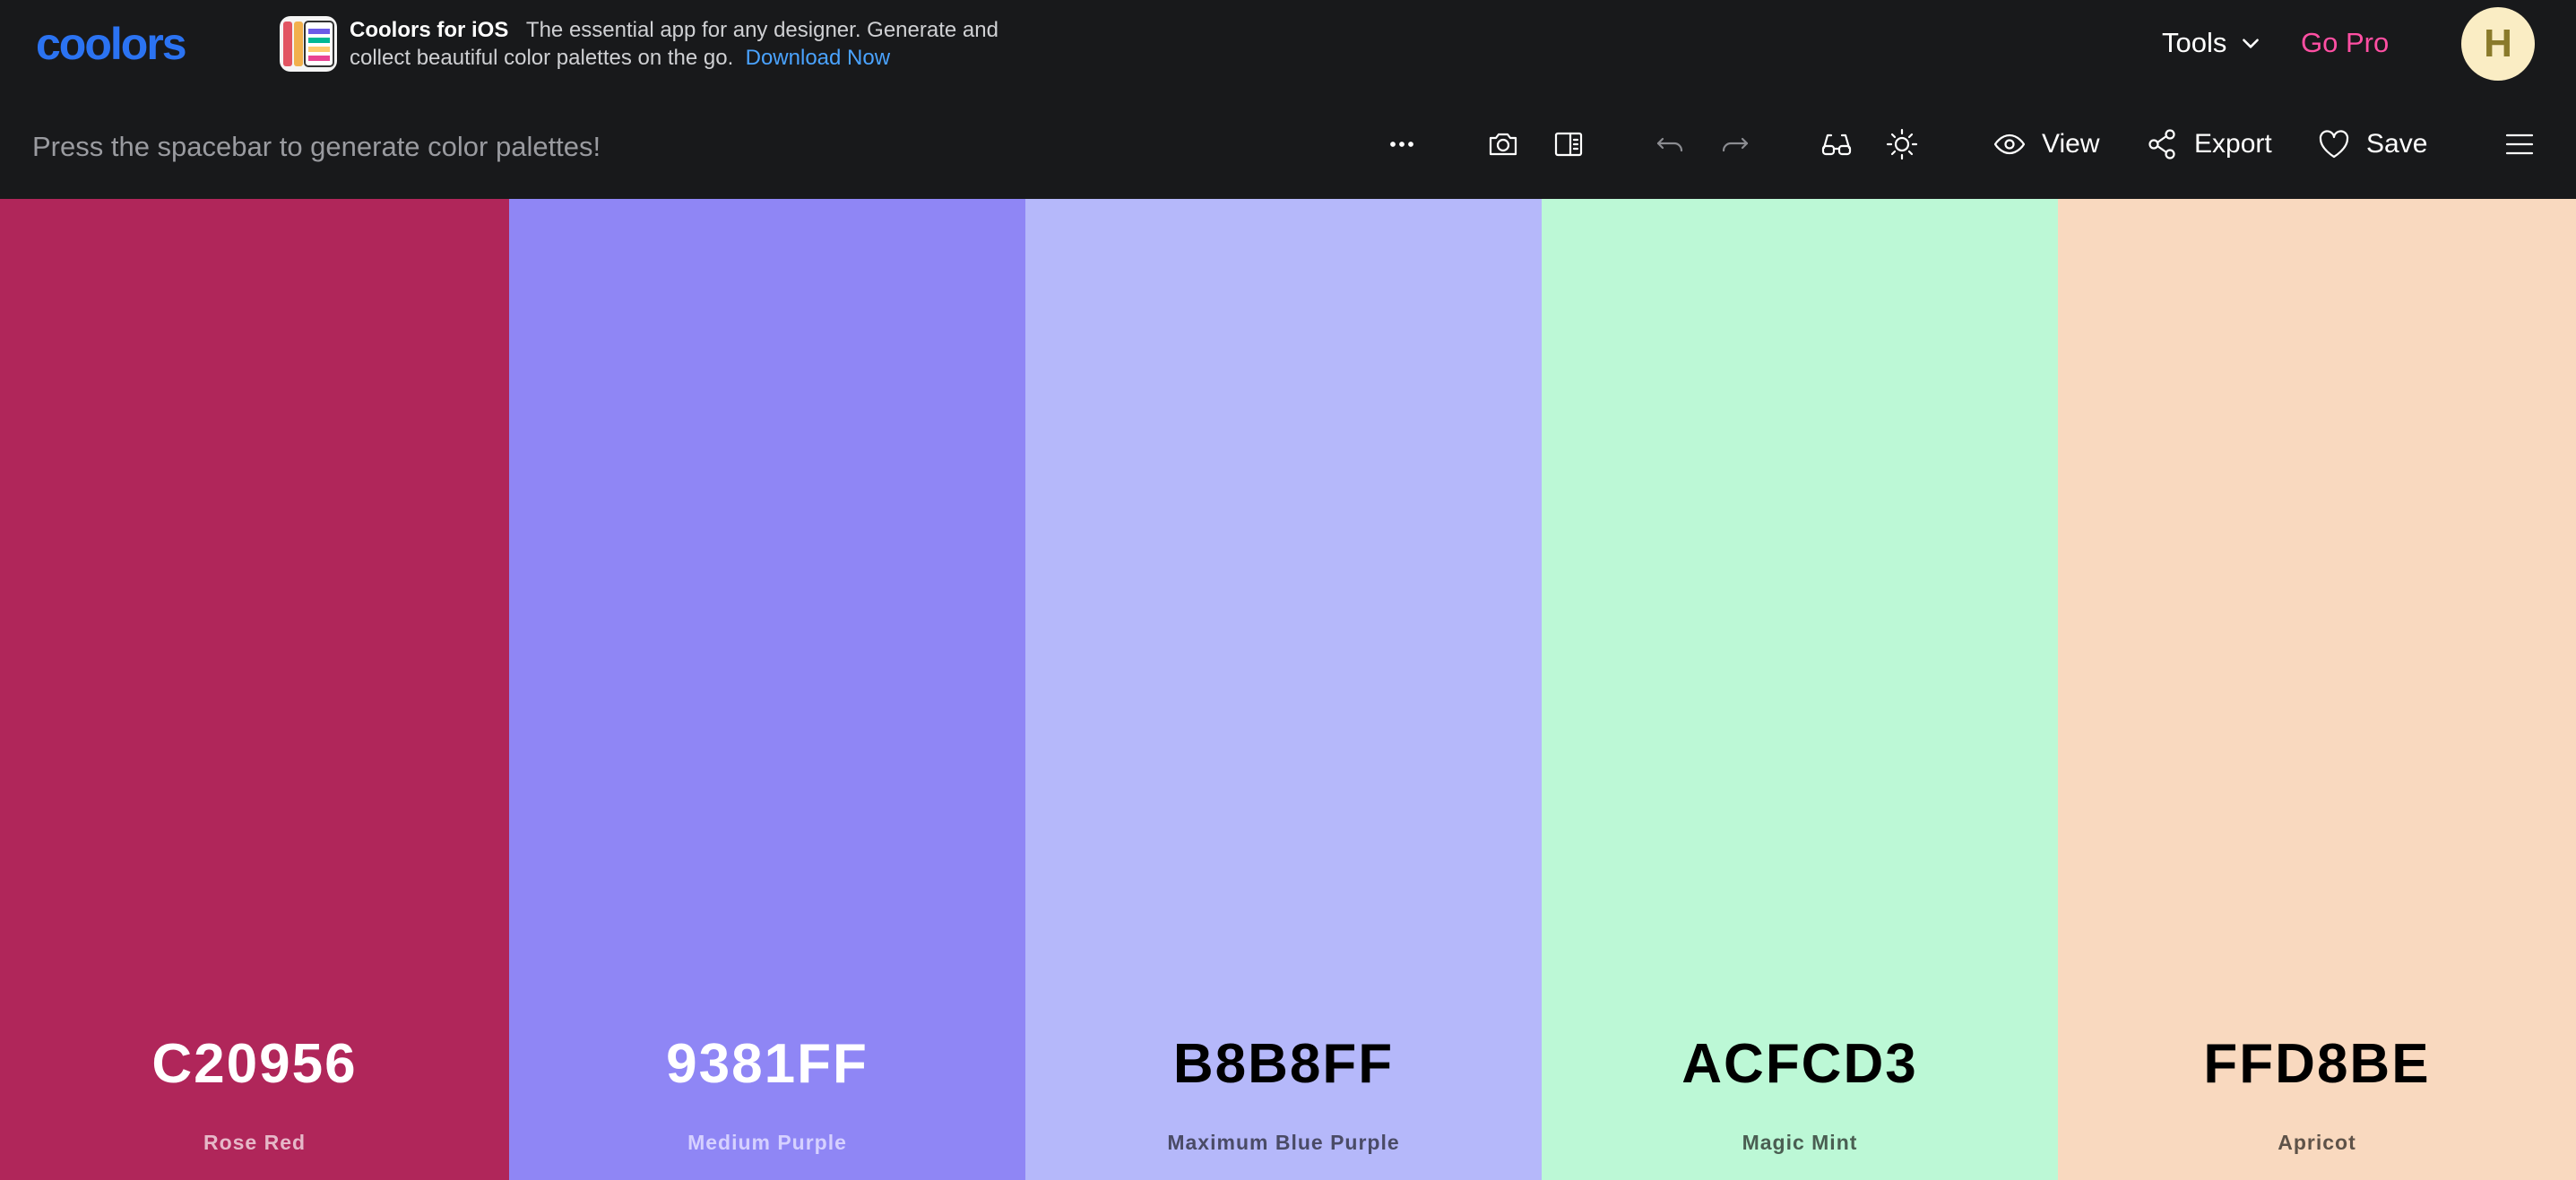 Image resolution: width=2576 pixels, height=1180 pixels. What do you see at coordinates (1735, 144) in the screenshot?
I see `redo-icon` at bounding box center [1735, 144].